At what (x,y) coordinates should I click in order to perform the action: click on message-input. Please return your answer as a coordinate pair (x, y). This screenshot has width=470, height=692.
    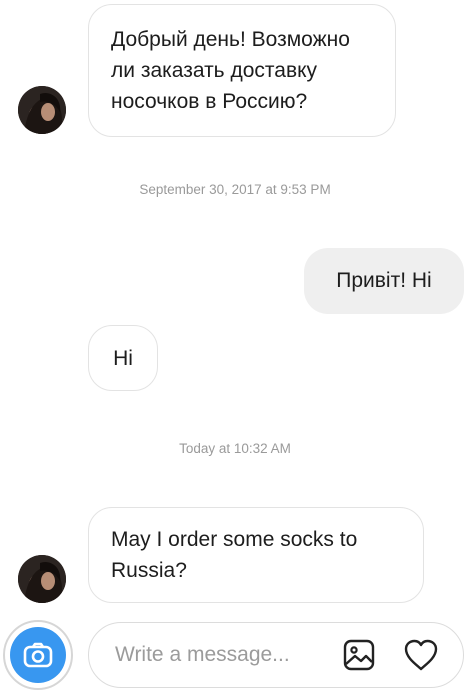
    Looking at the image, I should click on (225, 654).